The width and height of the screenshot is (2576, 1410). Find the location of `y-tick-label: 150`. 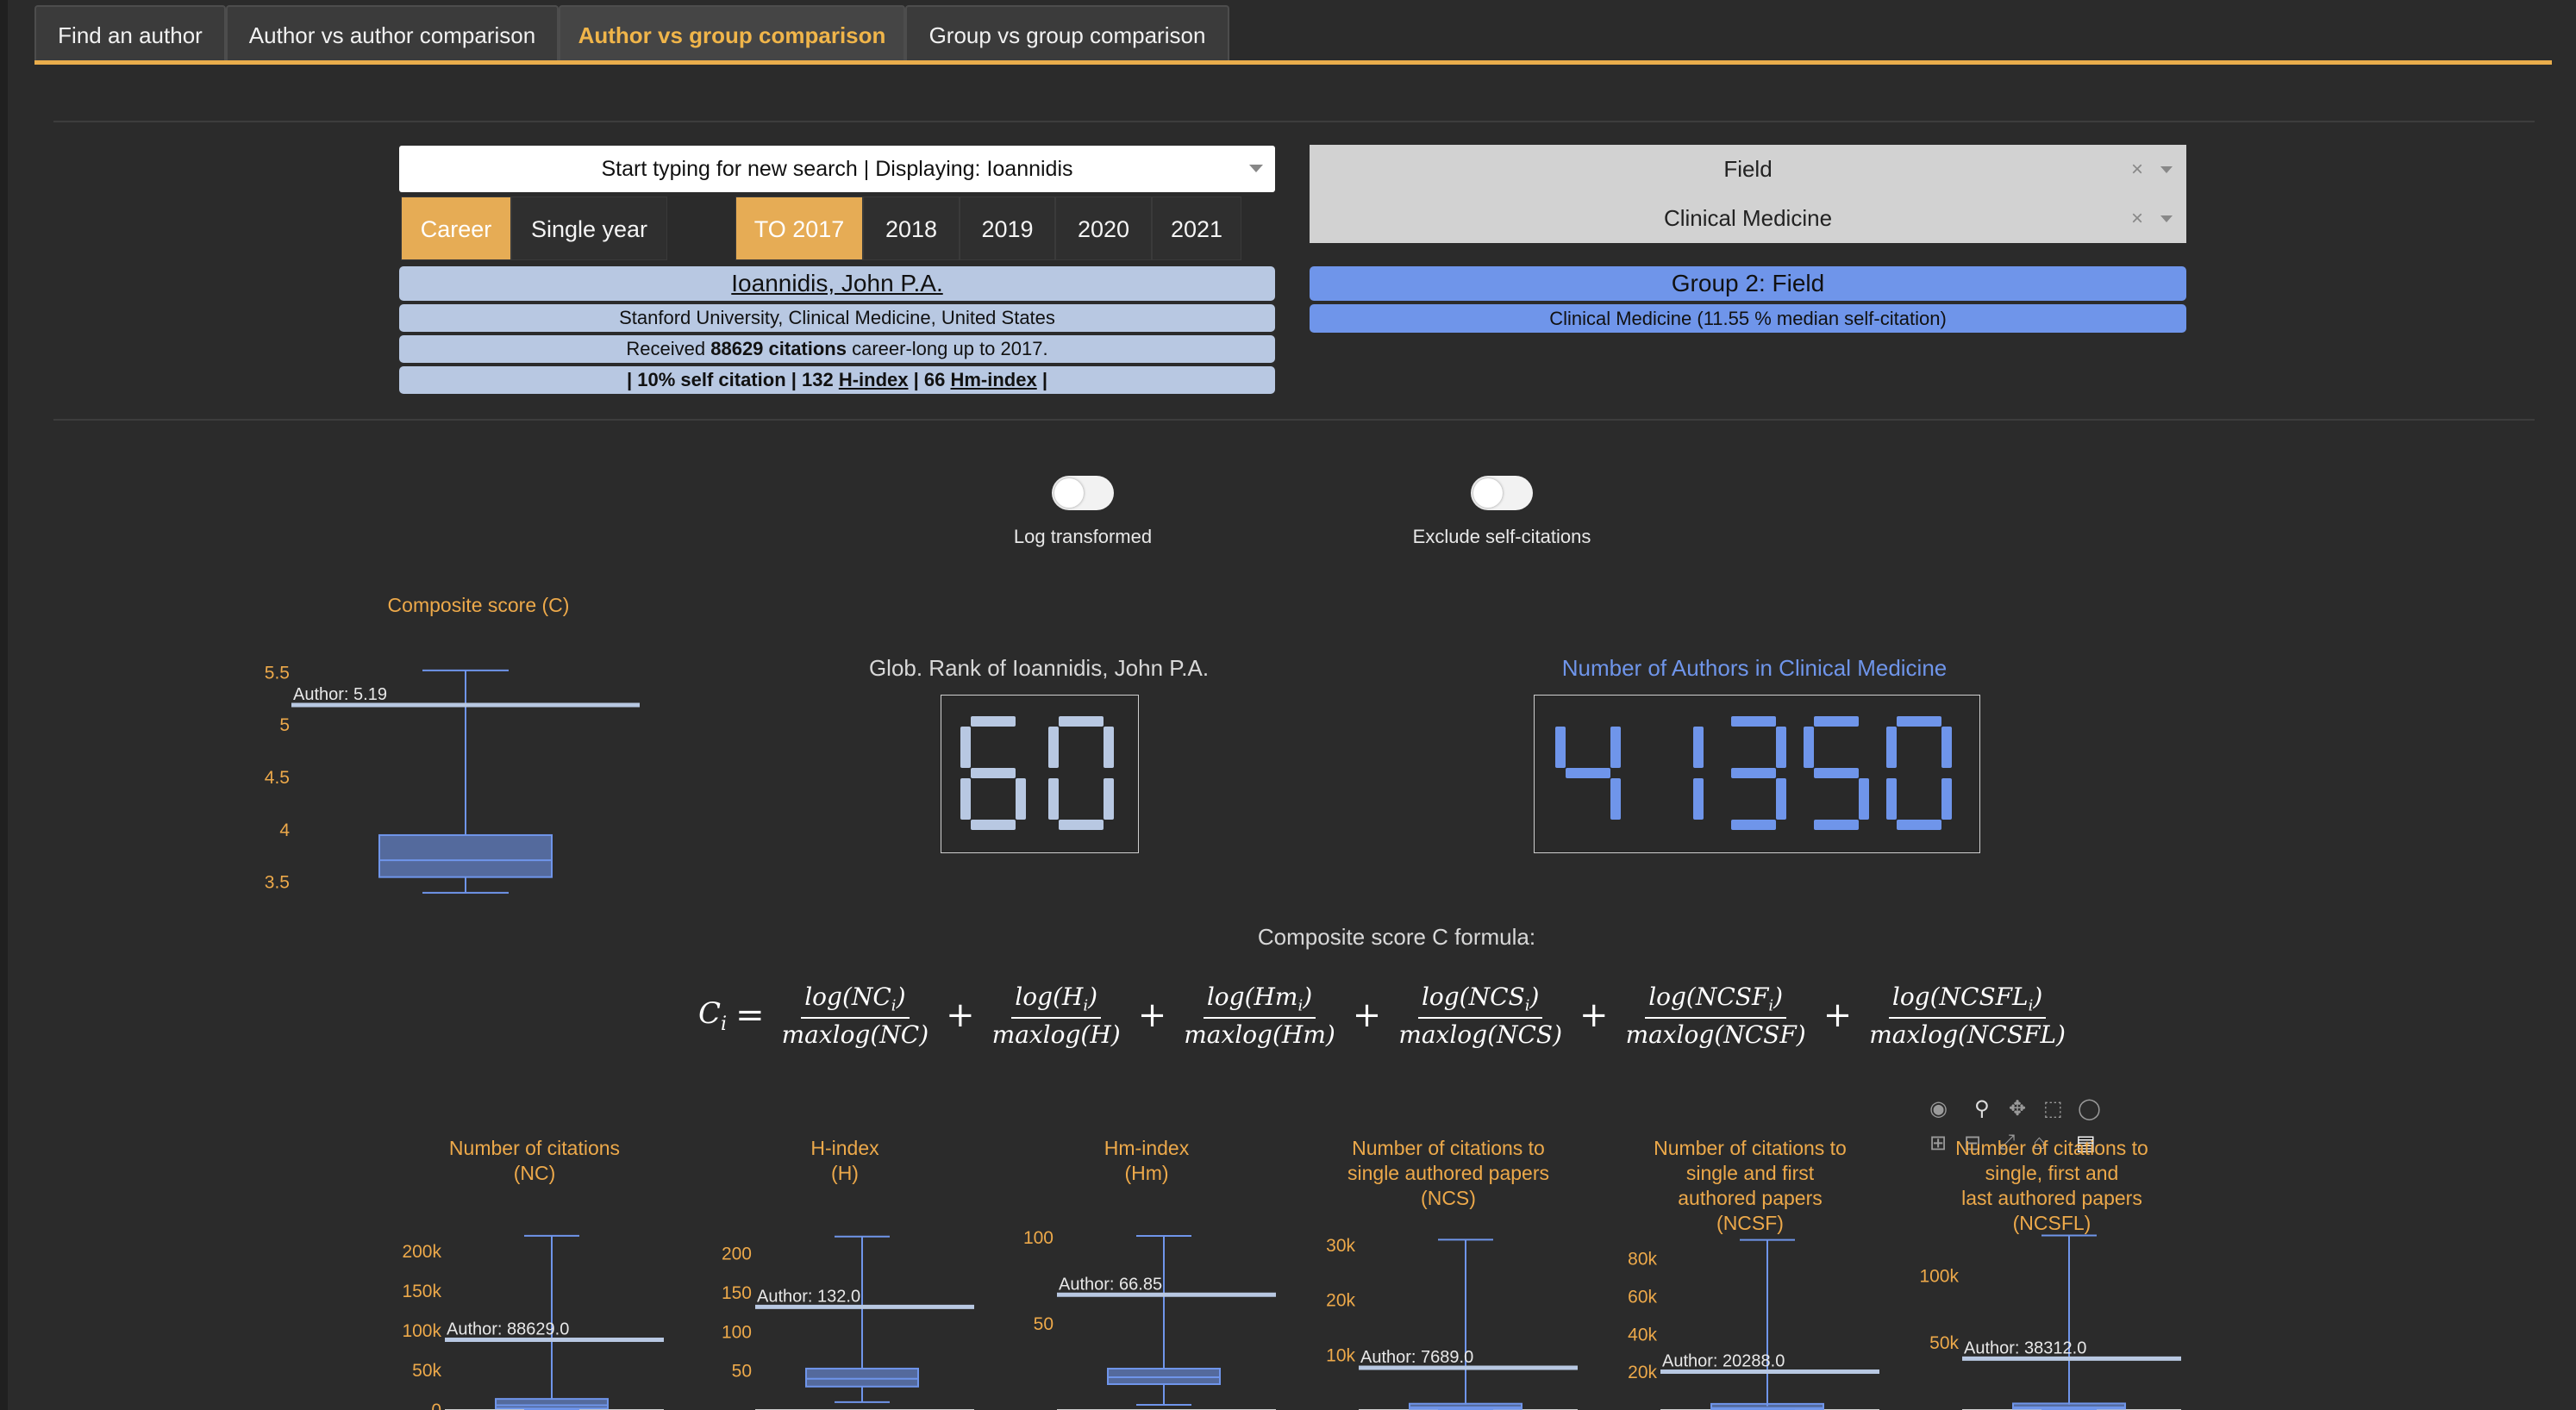

y-tick-label: 150 is located at coordinates (737, 1293).